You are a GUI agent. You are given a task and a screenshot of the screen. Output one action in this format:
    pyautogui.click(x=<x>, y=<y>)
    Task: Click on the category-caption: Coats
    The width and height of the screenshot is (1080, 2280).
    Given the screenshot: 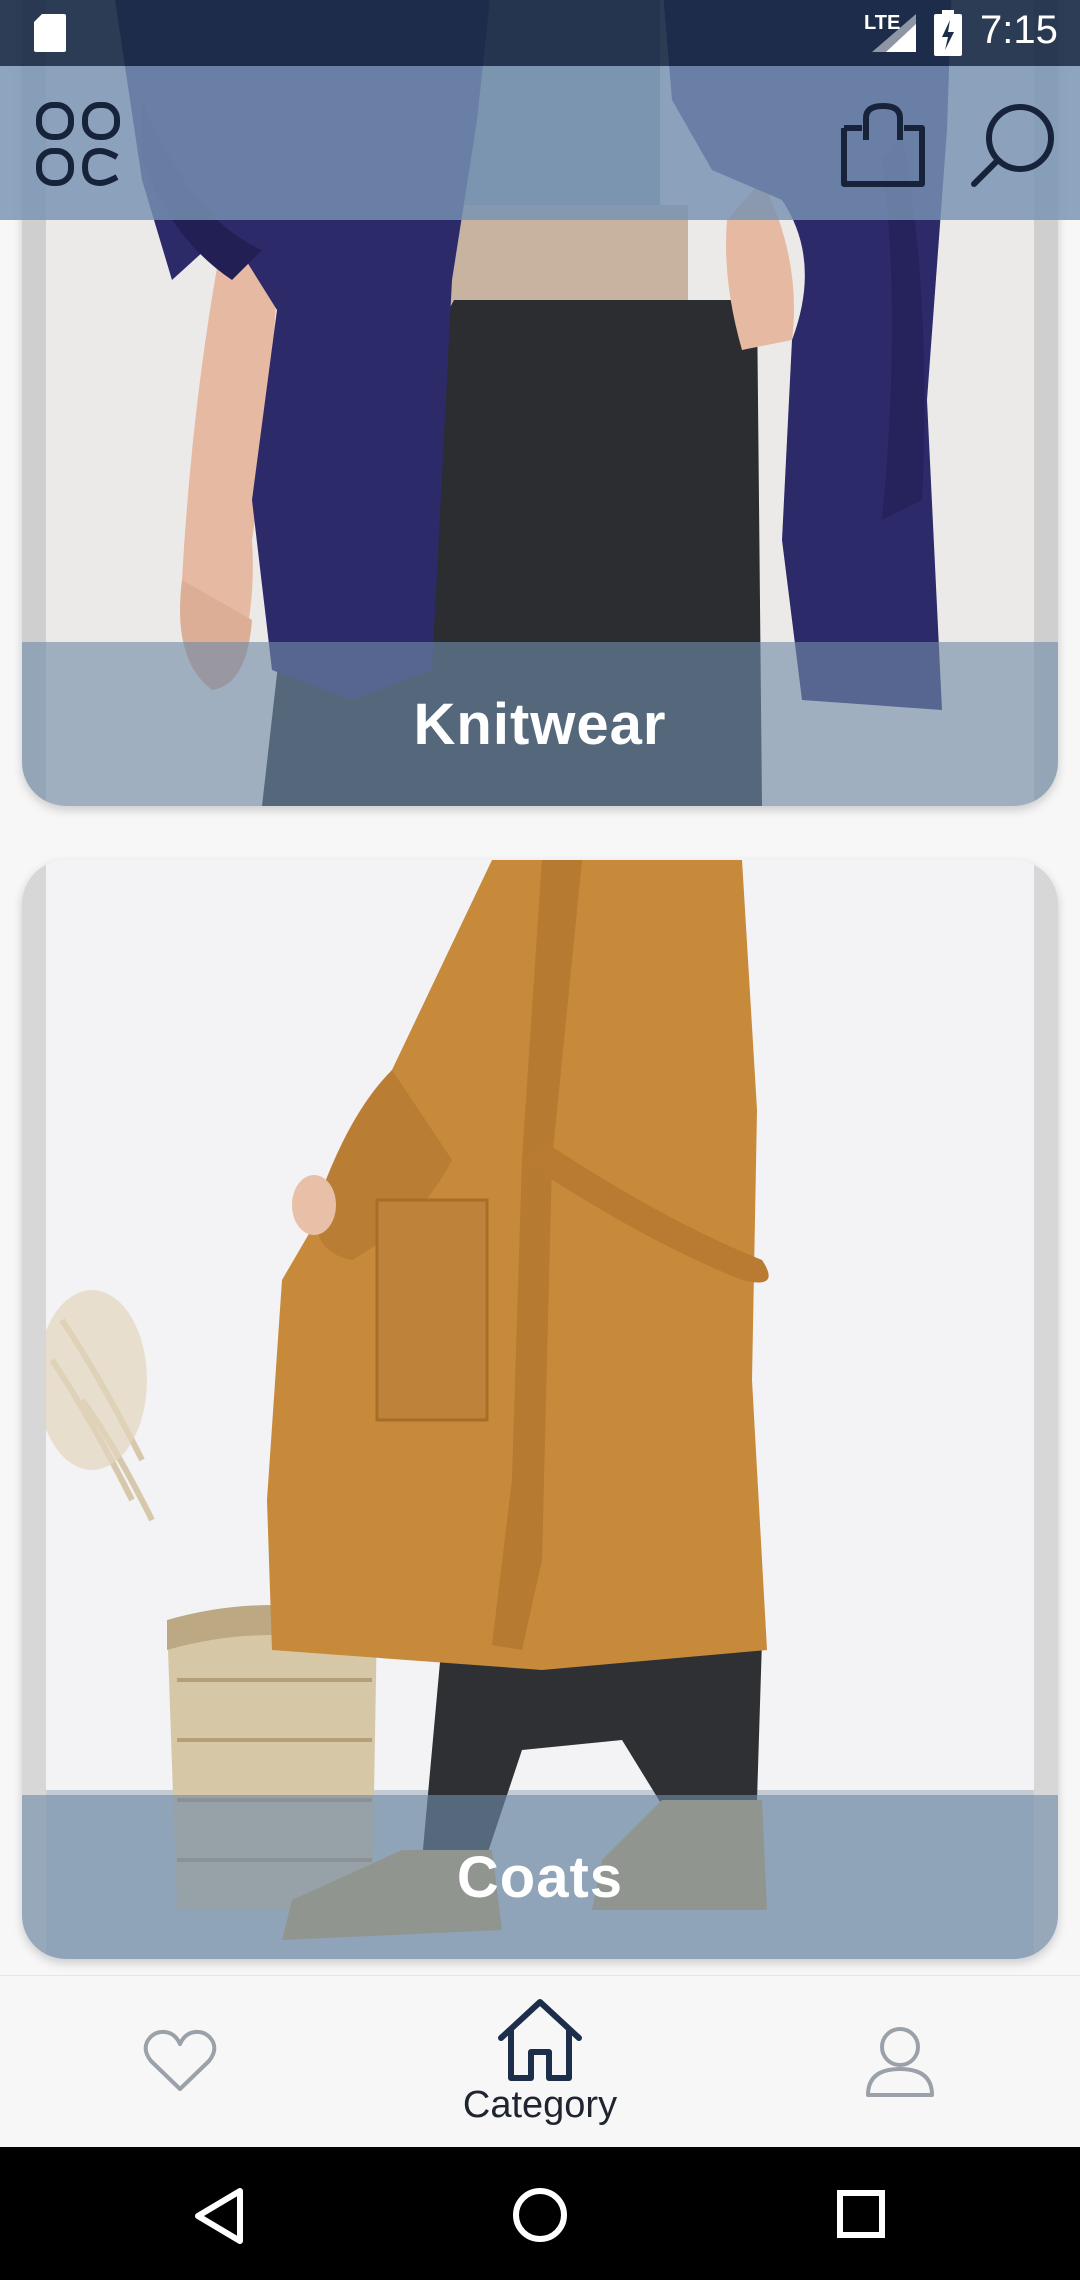 What is the action you would take?
    pyautogui.click(x=540, y=1877)
    